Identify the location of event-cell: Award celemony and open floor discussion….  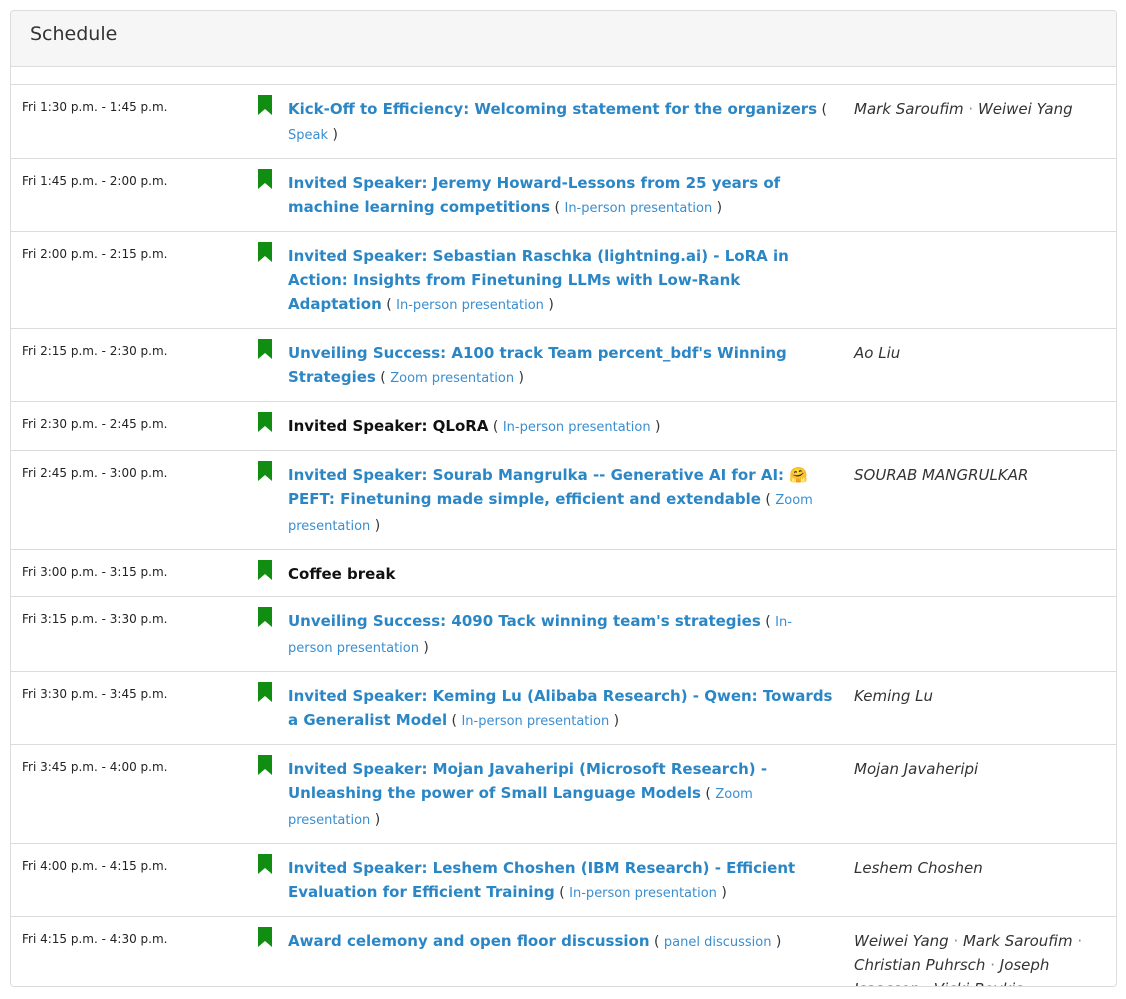
(566, 952).